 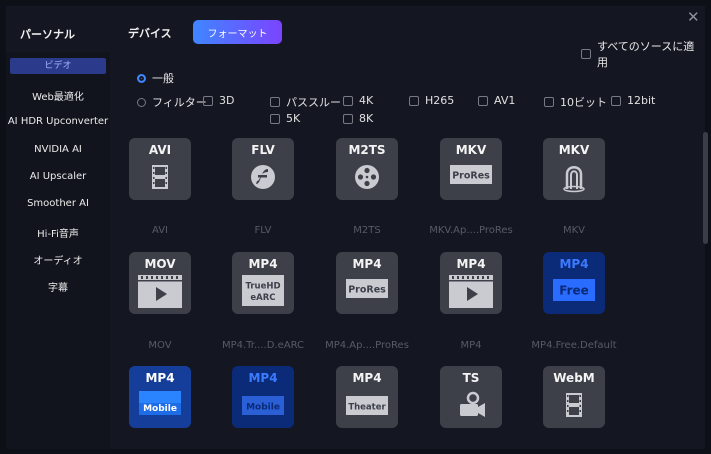 I want to click on filter-label: 5K, so click(x=293, y=118).